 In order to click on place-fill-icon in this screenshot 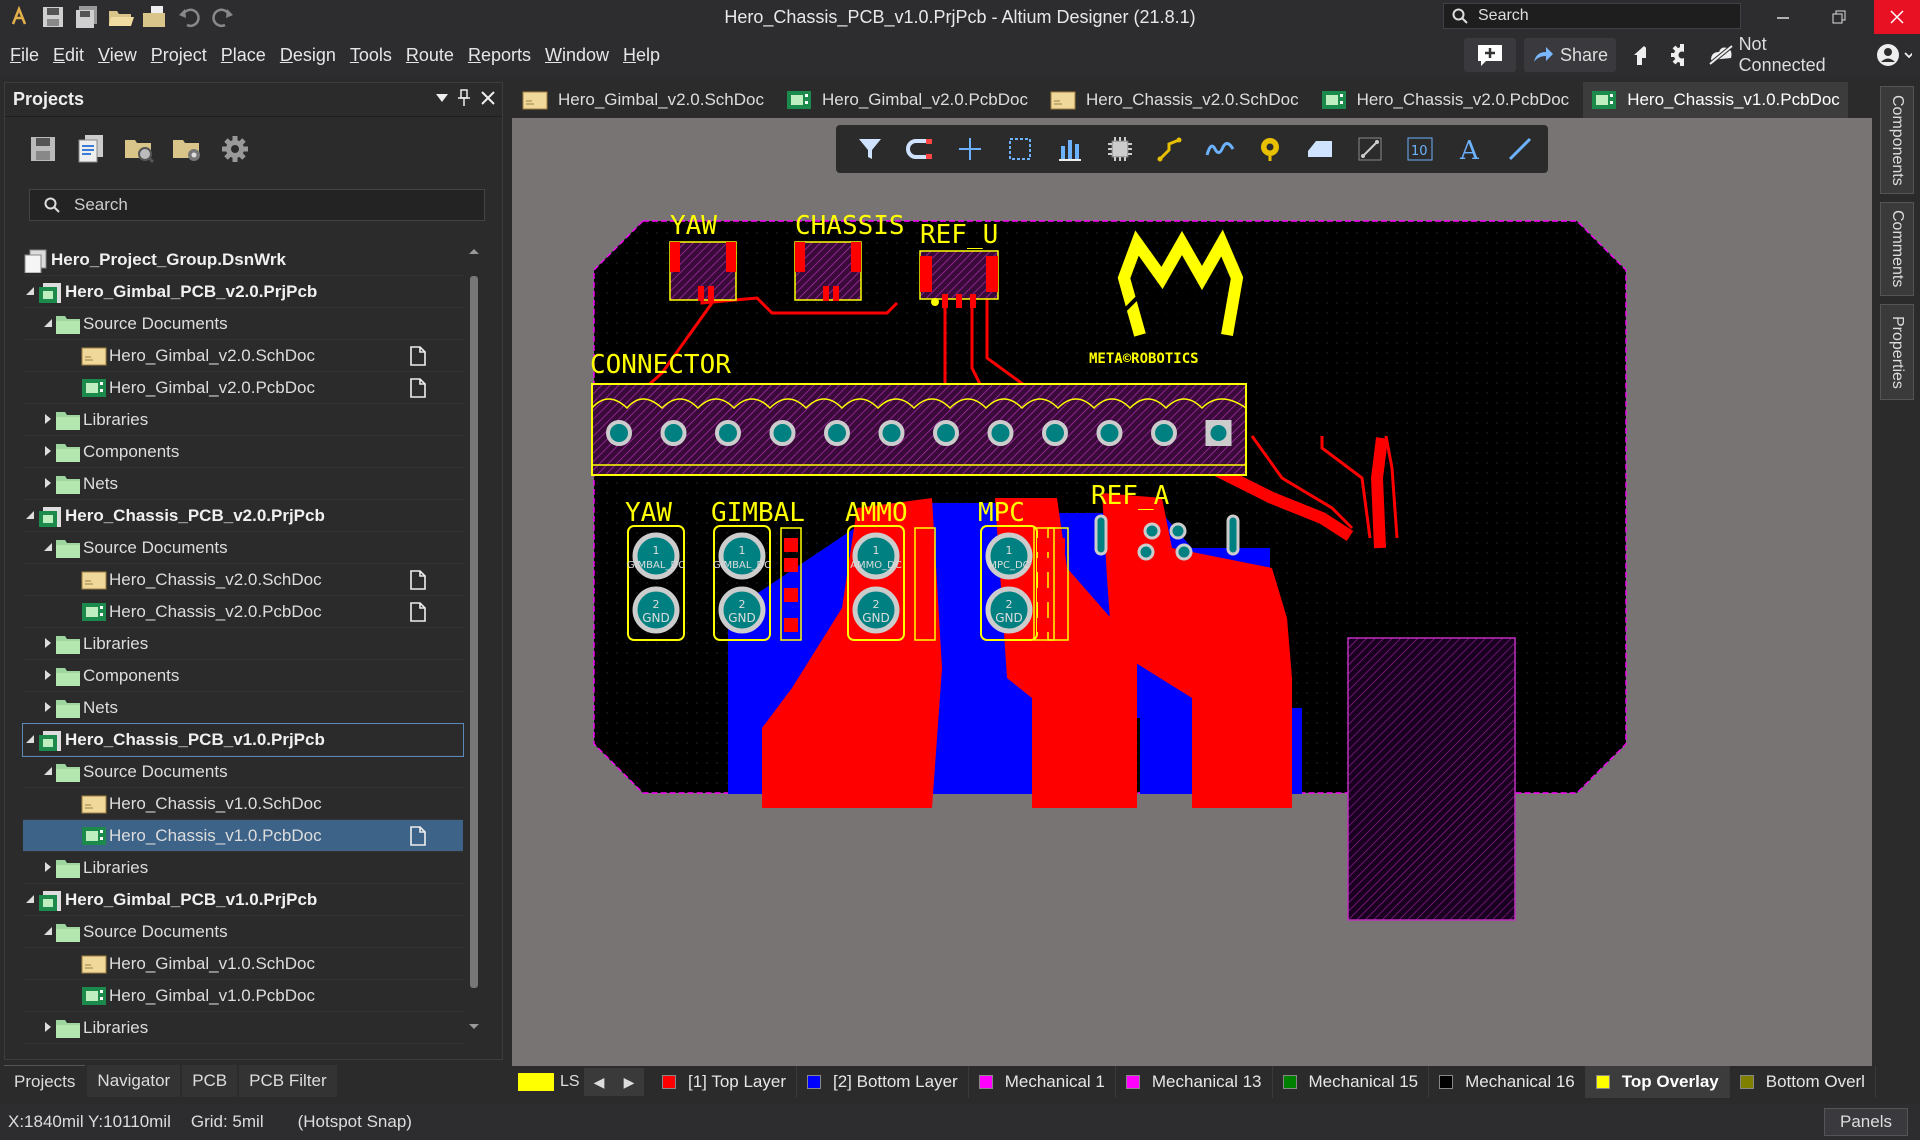, I will do `click(1320, 149)`.